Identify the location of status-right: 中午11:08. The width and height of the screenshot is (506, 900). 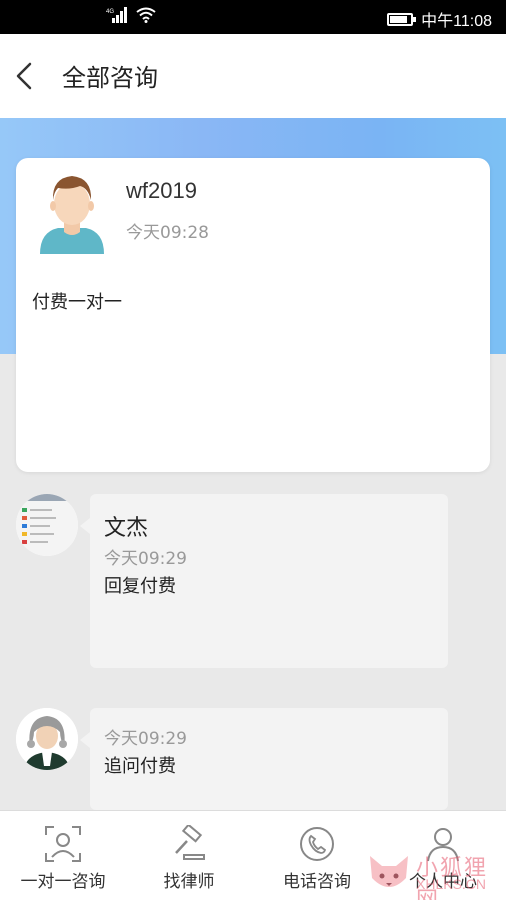
(439, 19).